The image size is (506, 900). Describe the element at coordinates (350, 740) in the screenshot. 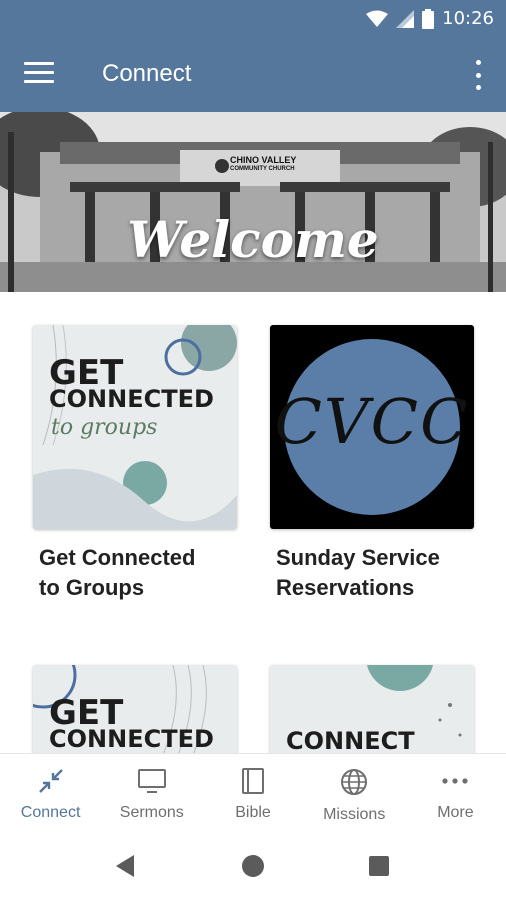

I see `thumb-line-connect: CONNECT` at that location.